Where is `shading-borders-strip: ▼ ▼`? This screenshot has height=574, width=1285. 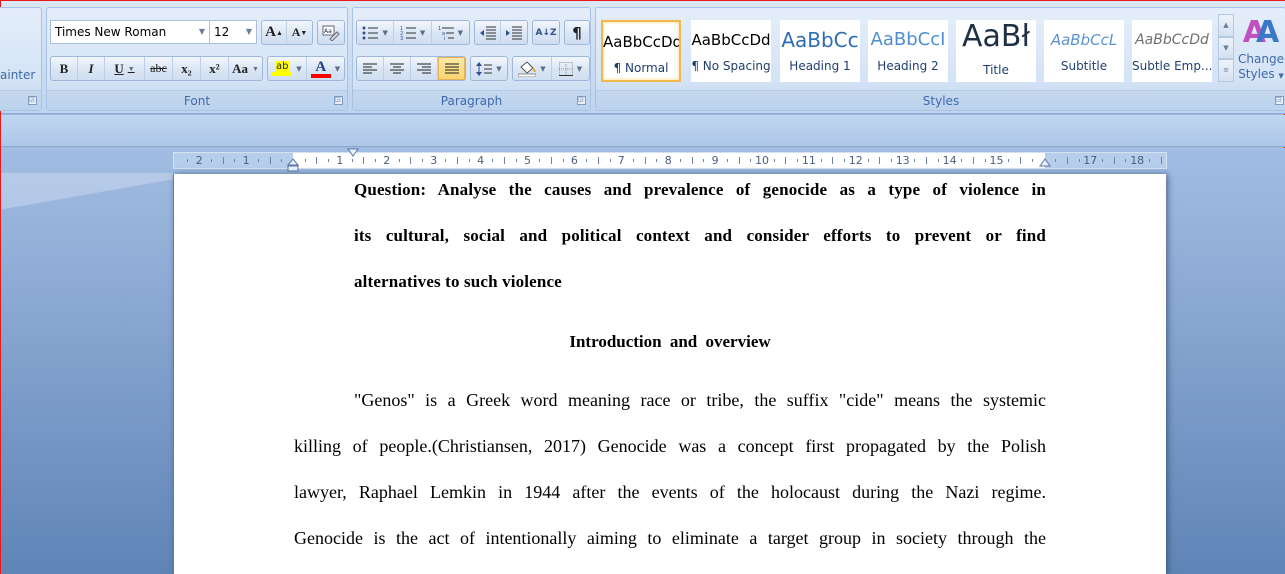
shading-borders-strip: ▼ ▼ is located at coordinates (551, 68).